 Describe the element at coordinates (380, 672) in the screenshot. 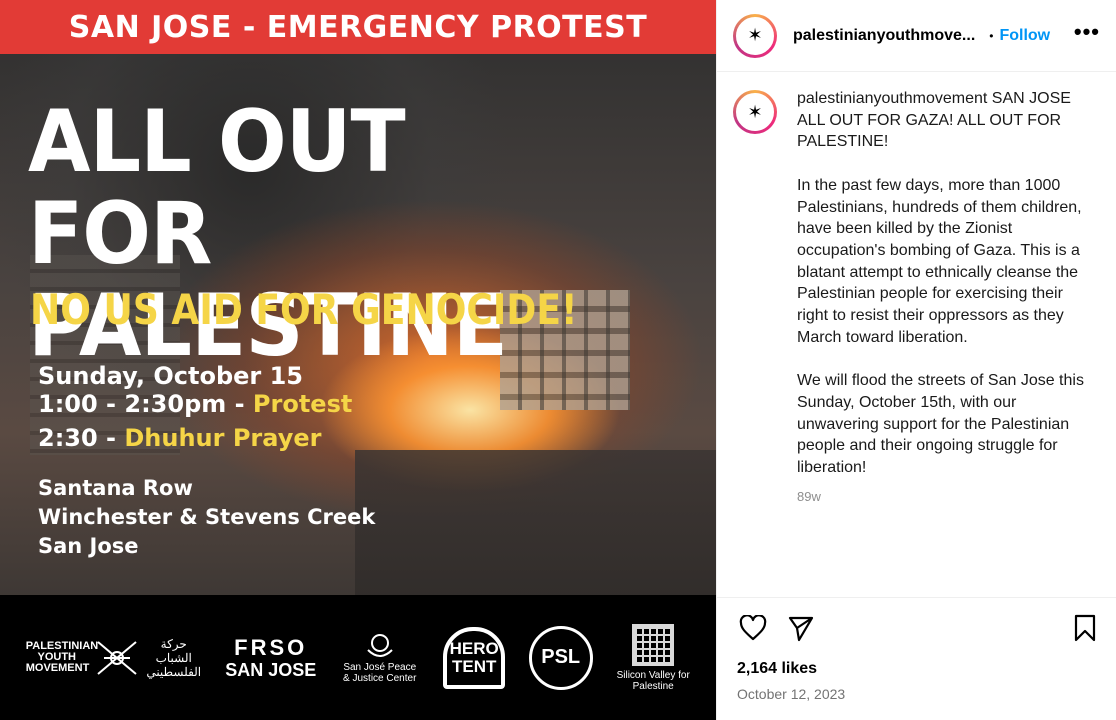

I see `sjpjc-logo-text: San José Peace & Justice Center` at that location.